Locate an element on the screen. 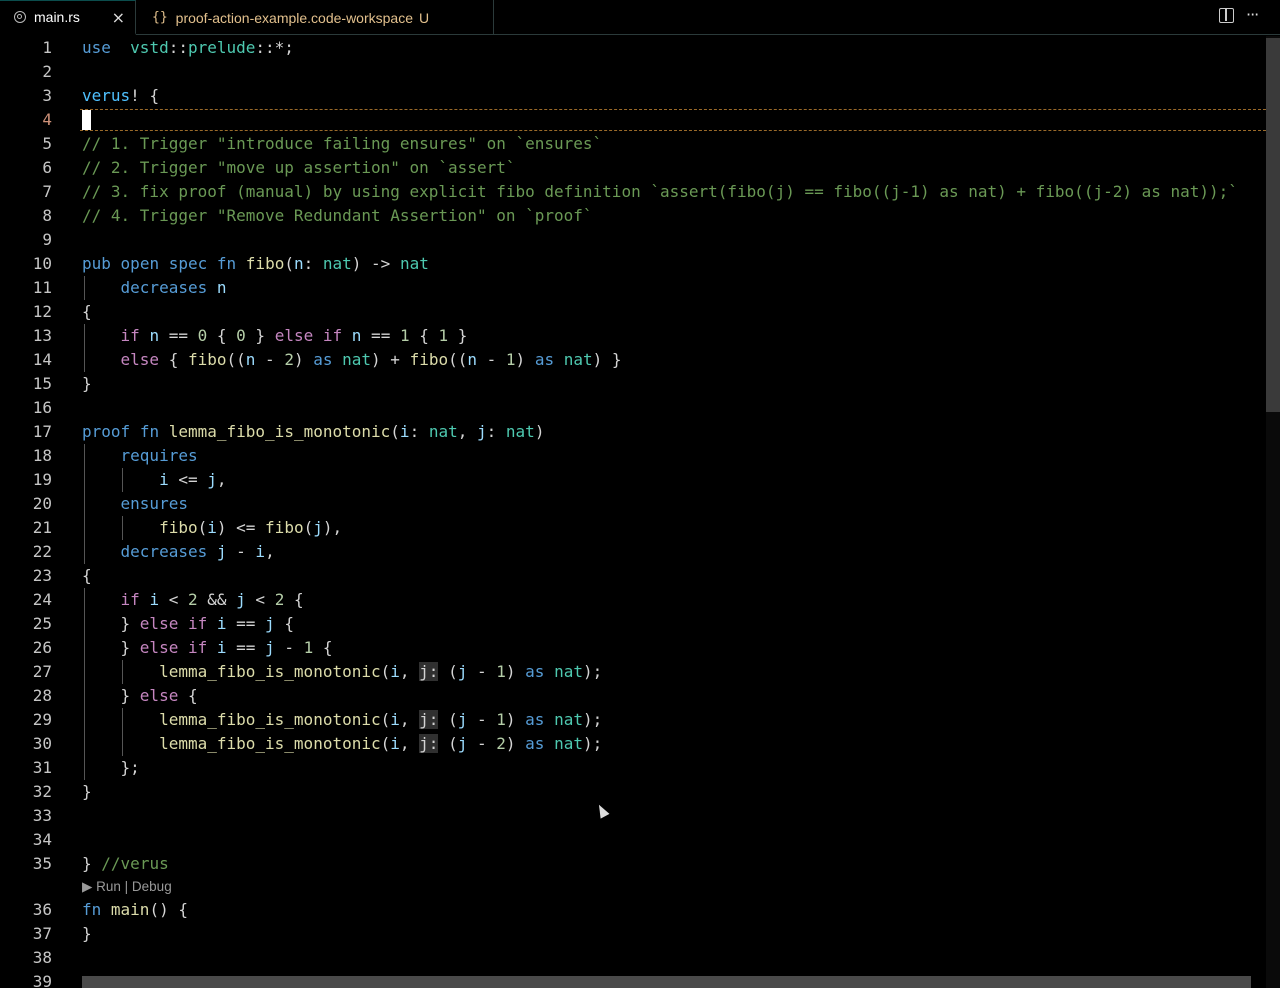 The image size is (1280, 988). code-text: } is located at coordinates (87, 934).